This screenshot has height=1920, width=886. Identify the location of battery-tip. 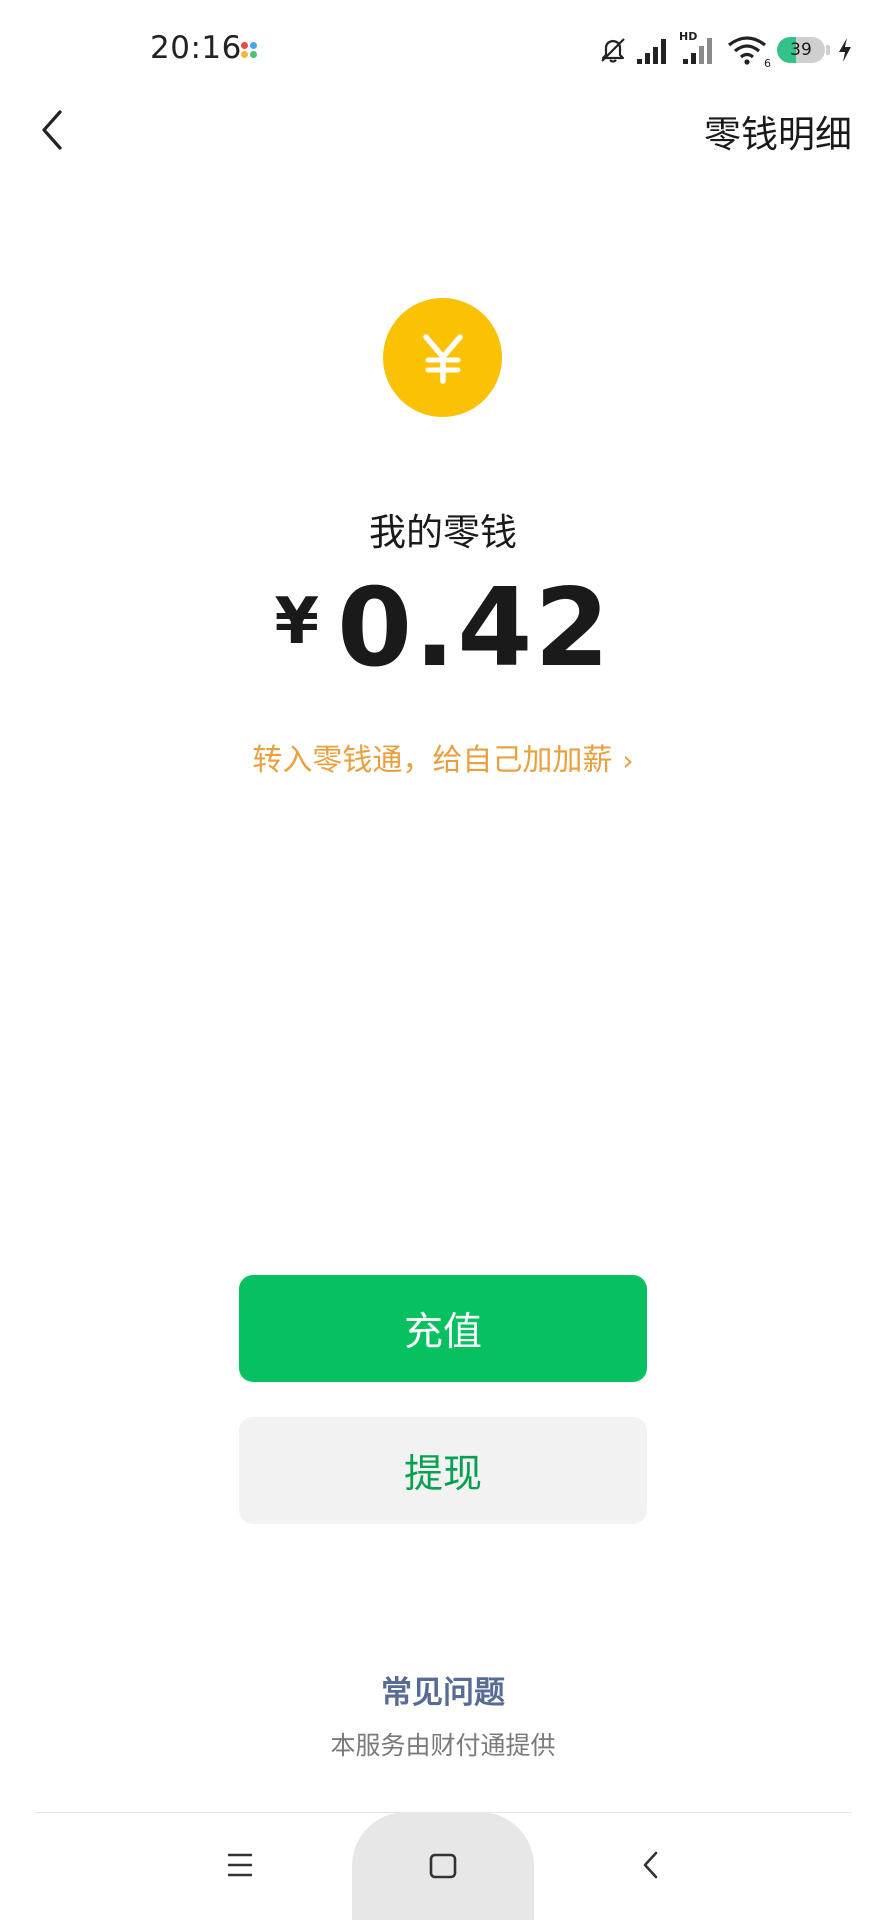
(828, 50).